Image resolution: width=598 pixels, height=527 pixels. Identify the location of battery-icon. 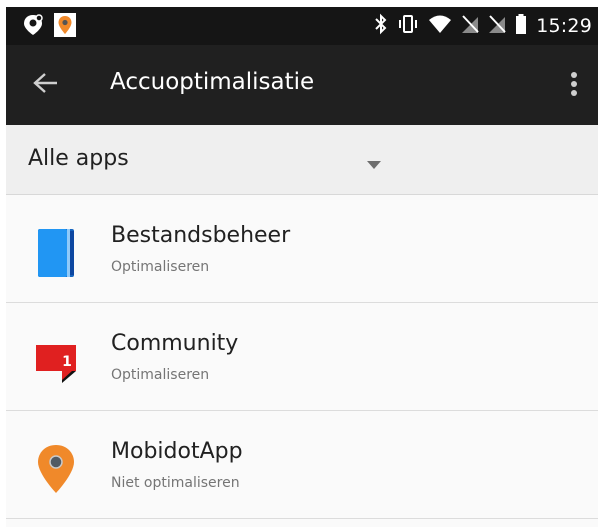
(521, 26).